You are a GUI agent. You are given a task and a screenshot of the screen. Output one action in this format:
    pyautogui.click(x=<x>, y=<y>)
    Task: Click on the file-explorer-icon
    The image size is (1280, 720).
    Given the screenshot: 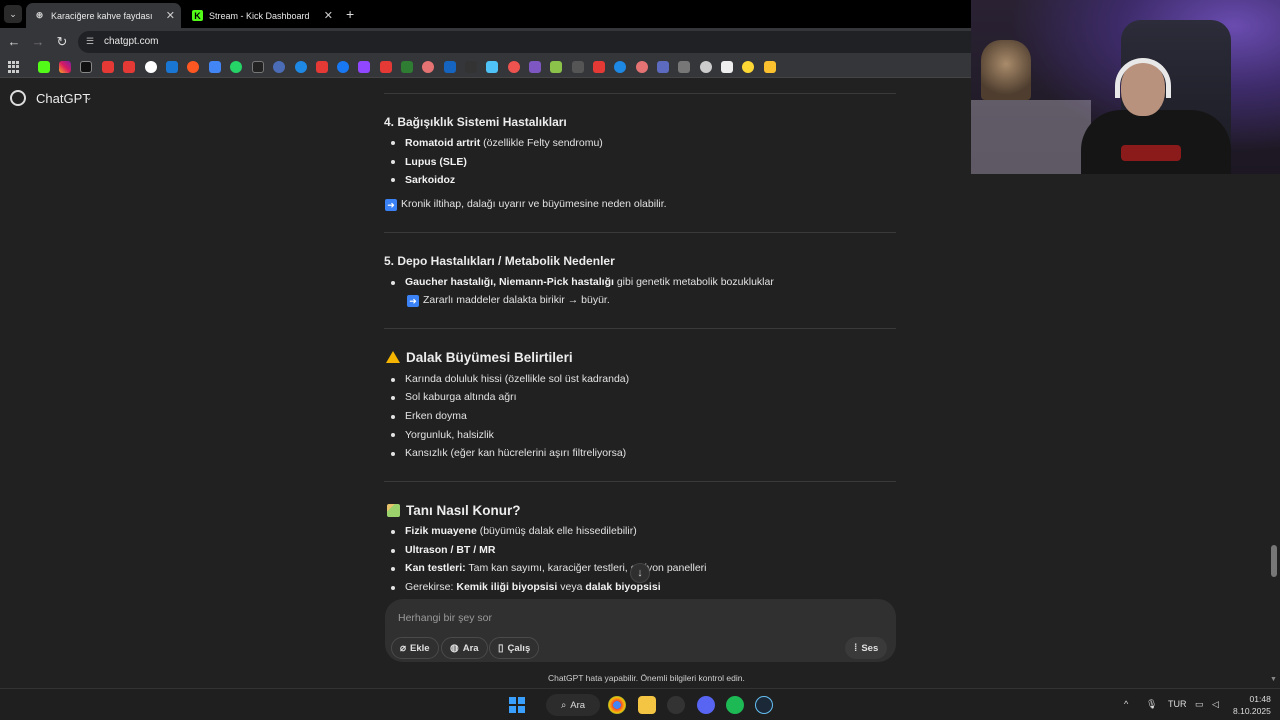 What is the action you would take?
    pyautogui.click(x=647, y=705)
    